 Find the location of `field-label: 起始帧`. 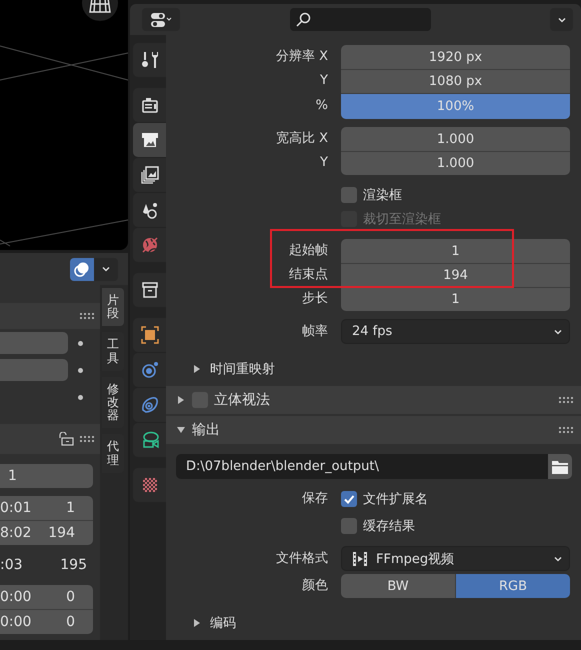

field-label: 起始帧 is located at coordinates (308, 251).